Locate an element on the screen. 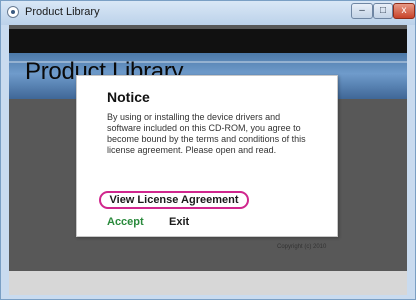 The height and width of the screenshot is (300, 416). header-band is located at coordinates (208, 41).